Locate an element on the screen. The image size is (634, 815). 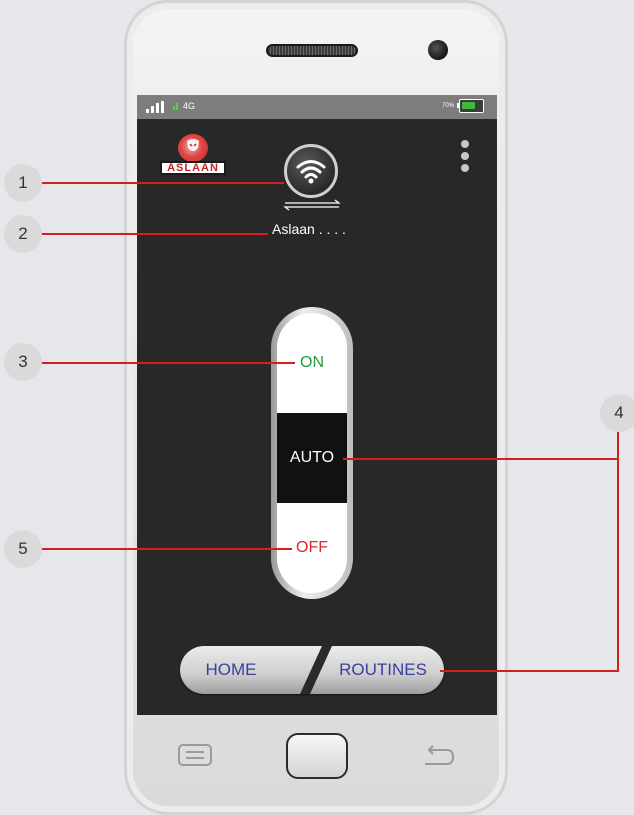
callout-badge-2: 2 is located at coordinates (23, 234).